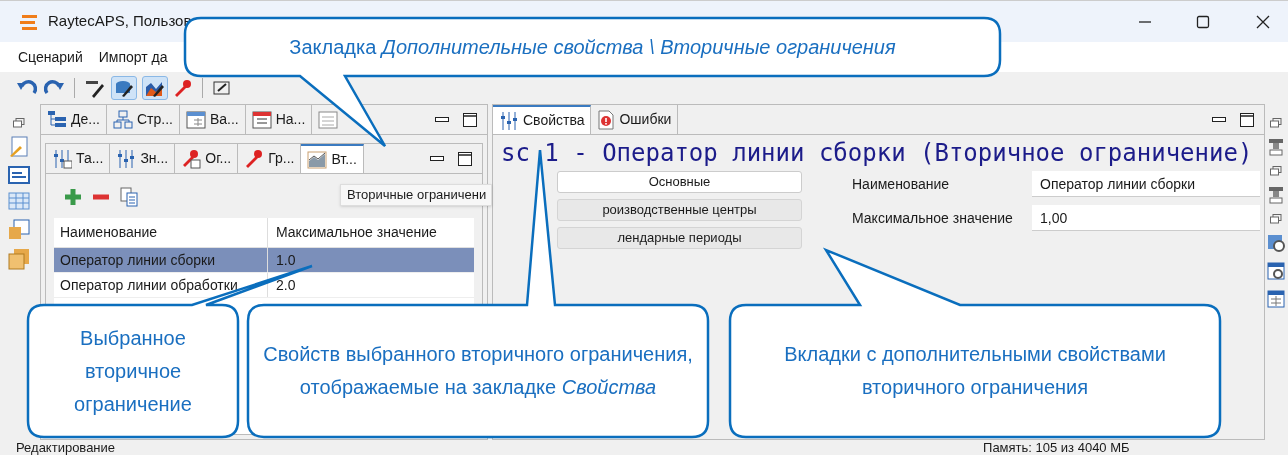 The image size is (1288, 455). I want to click on input-field: Оператор линии сборки, so click(1146, 184).